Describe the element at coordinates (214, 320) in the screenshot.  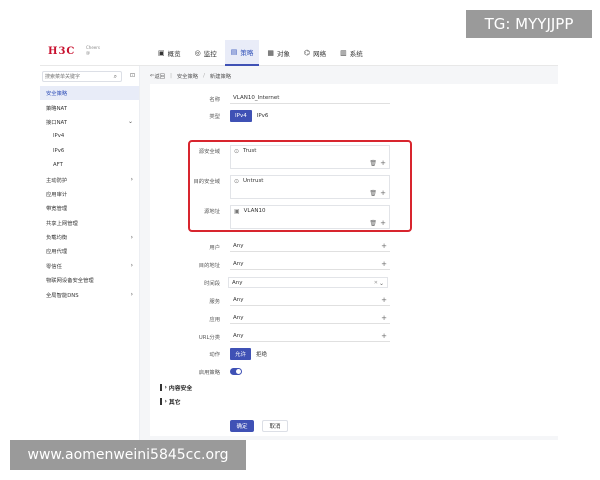
I see `app-label: 应用` at that location.